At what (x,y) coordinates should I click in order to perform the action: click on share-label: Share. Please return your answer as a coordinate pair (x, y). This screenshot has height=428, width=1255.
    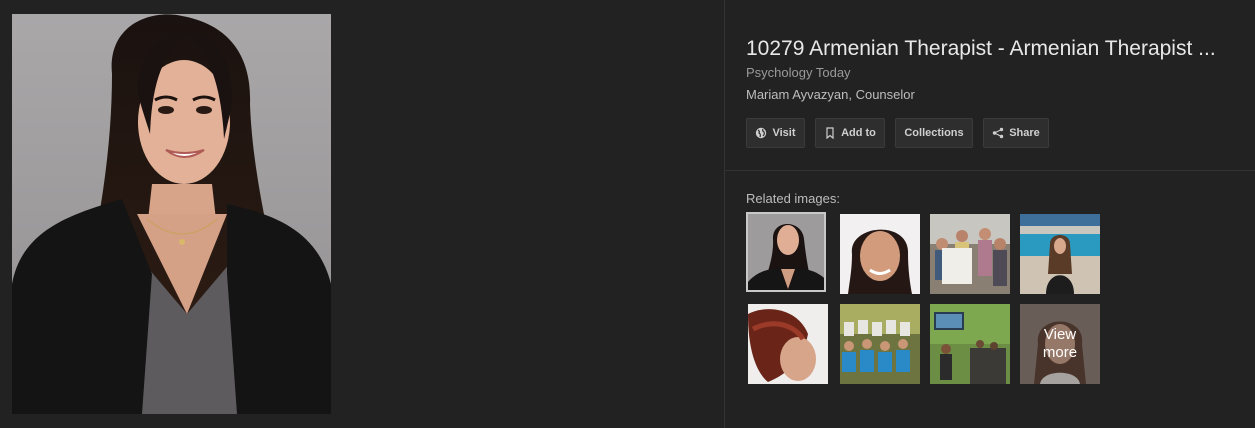
    Looking at the image, I should click on (1024, 133).